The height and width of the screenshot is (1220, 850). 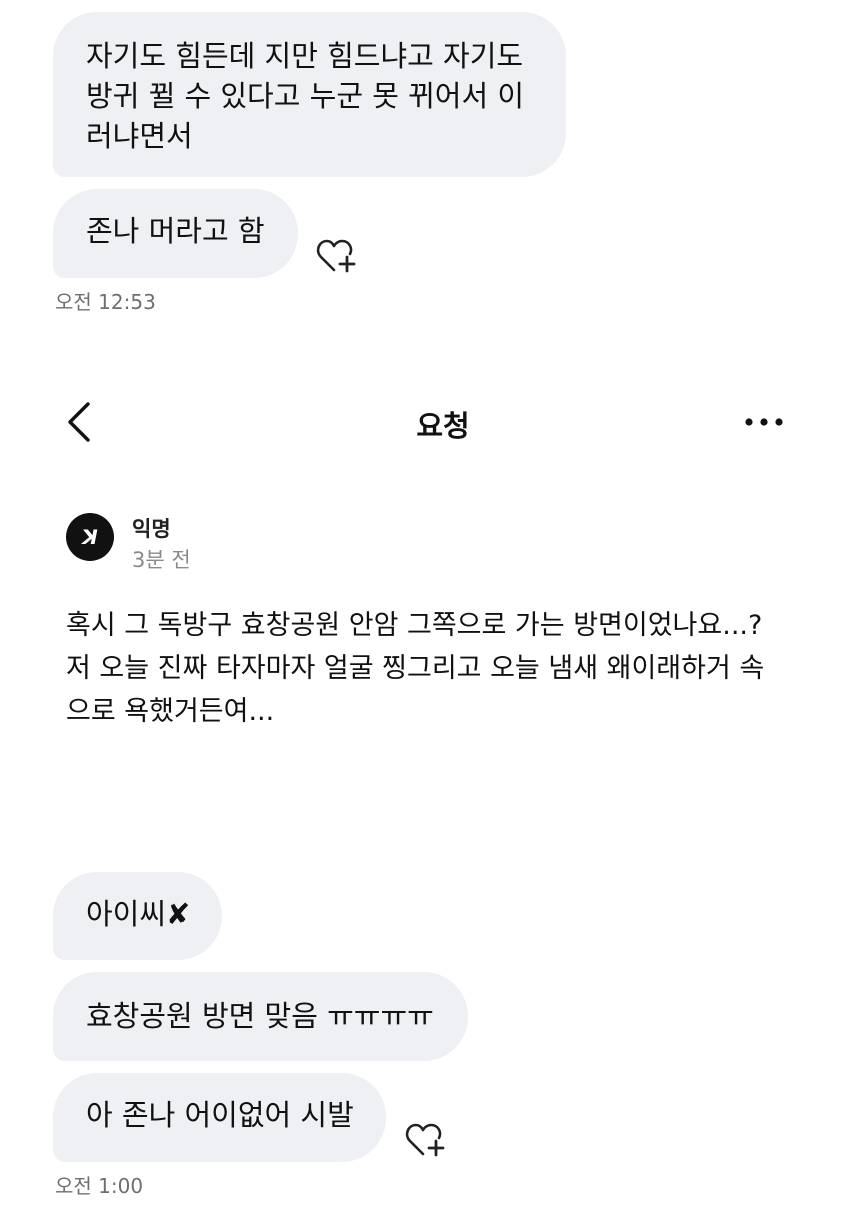 I want to click on avatar: ꓘ, so click(x=90, y=537).